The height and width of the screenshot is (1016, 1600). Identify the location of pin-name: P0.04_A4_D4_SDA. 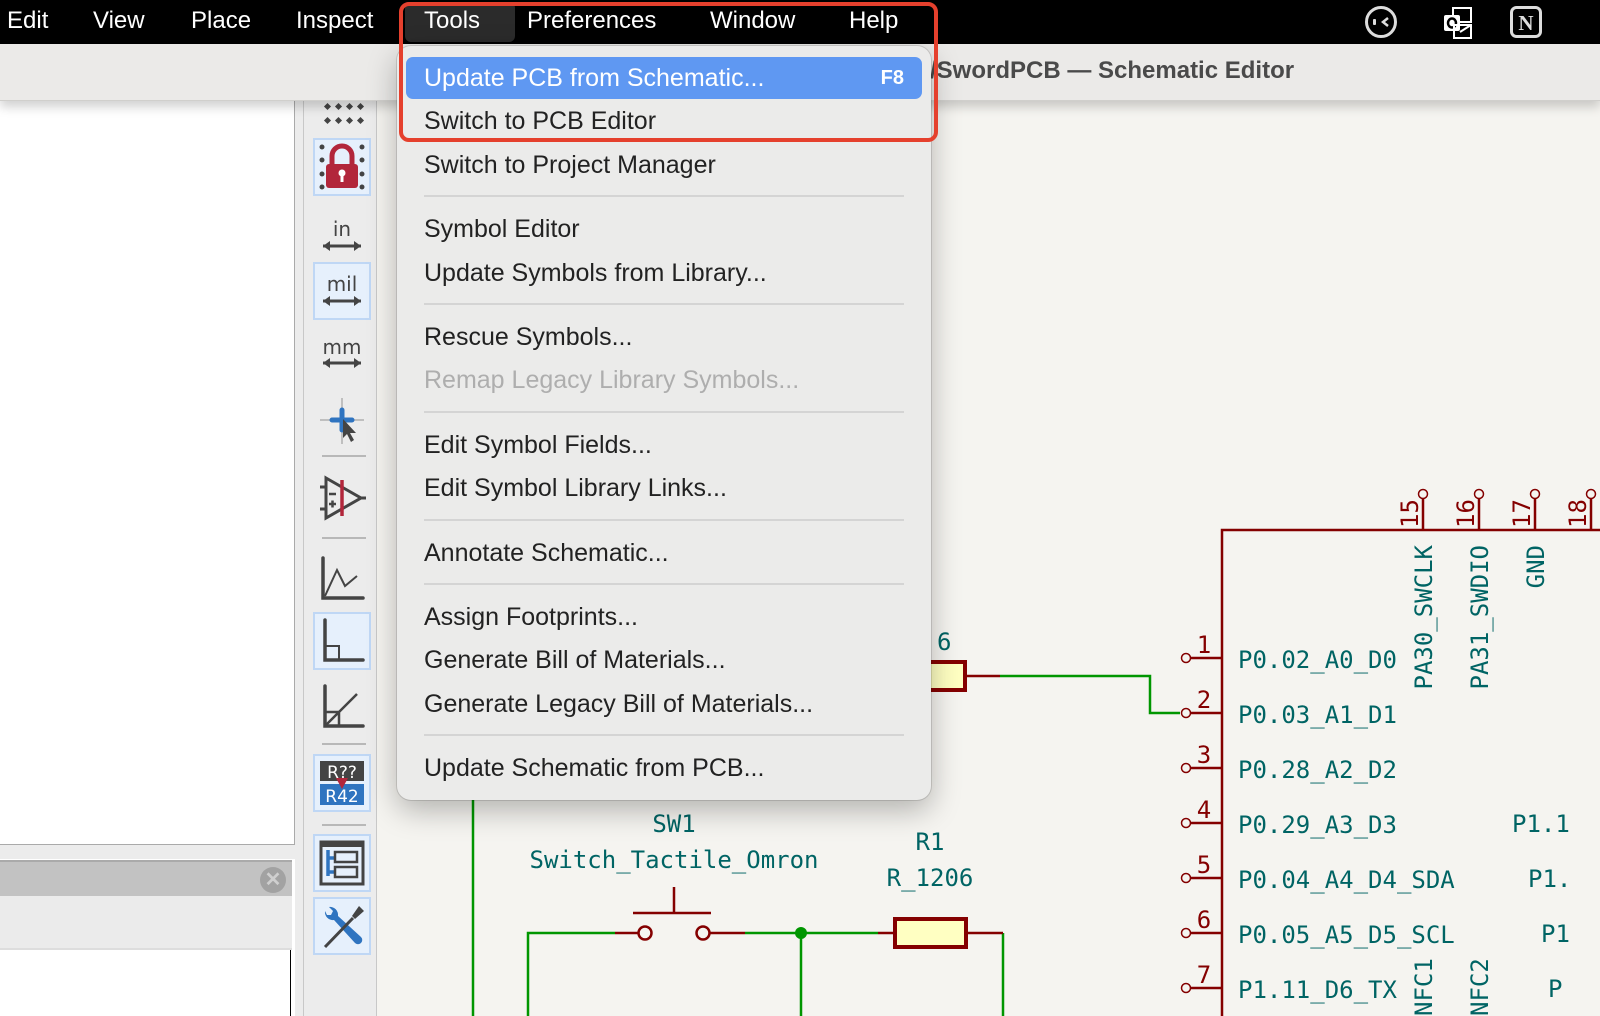
(1346, 880).